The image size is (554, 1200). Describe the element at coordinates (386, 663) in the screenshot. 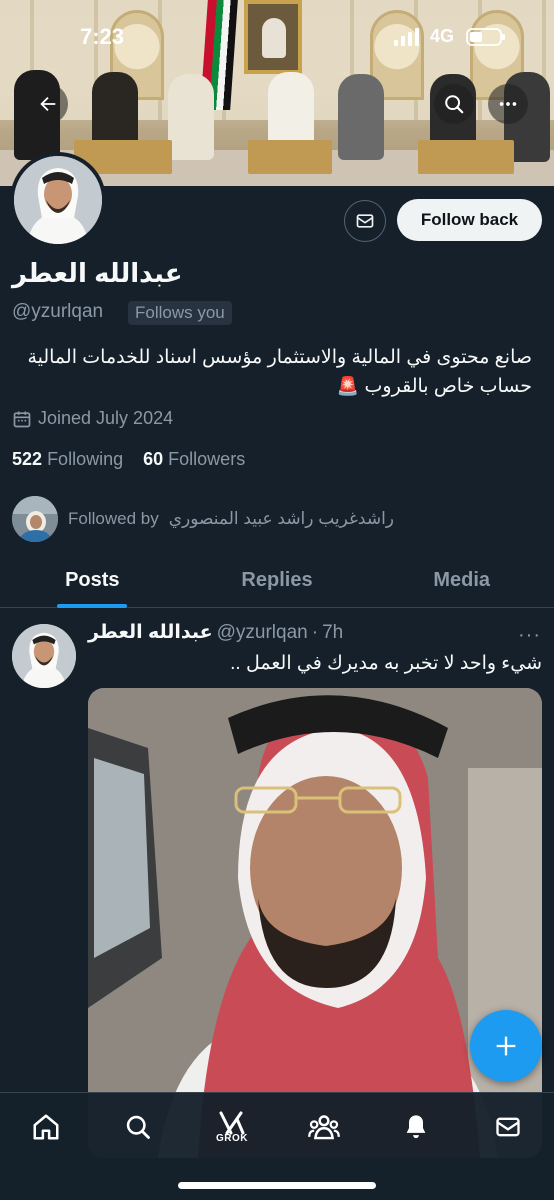

I see `post-text: شيء واحد لا تخبر به مديرك في العمل ..` at that location.